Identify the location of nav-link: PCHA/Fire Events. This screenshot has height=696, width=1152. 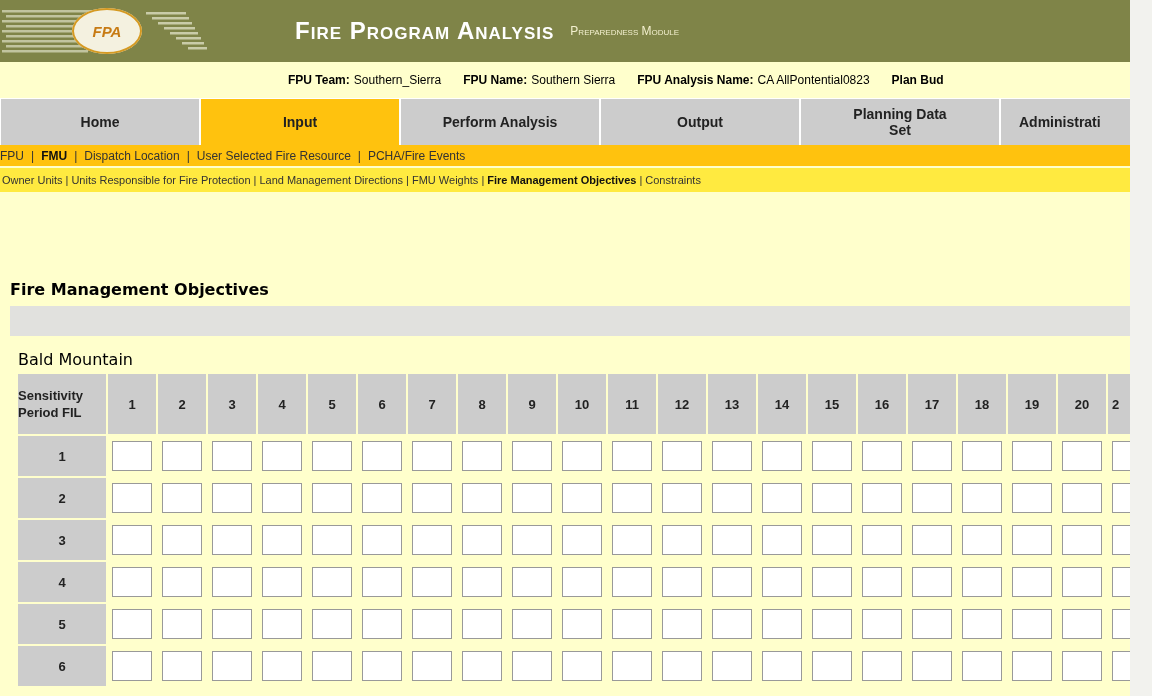
(416, 155).